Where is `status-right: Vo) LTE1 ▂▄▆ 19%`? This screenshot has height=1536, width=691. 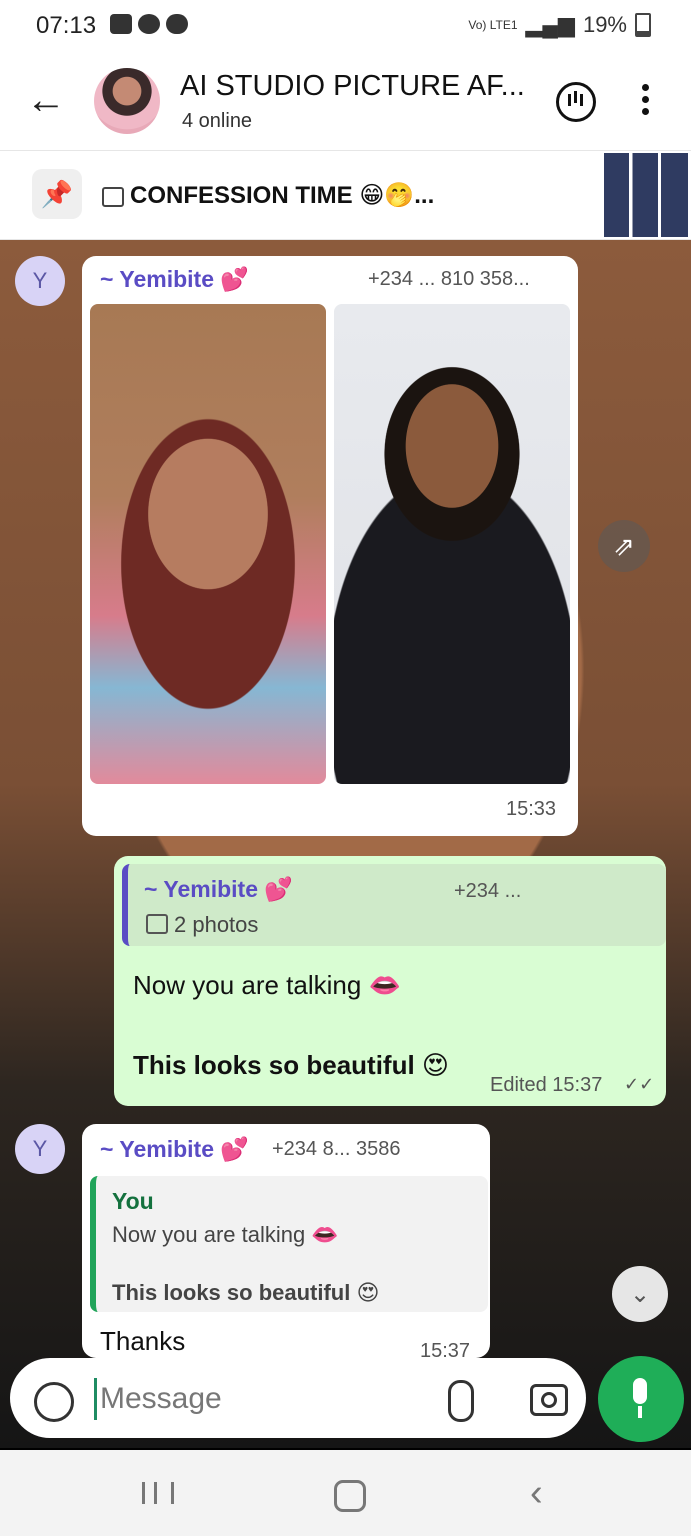 status-right: Vo) LTE1 ▂▄▆ 19% is located at coordinates (559, 25).